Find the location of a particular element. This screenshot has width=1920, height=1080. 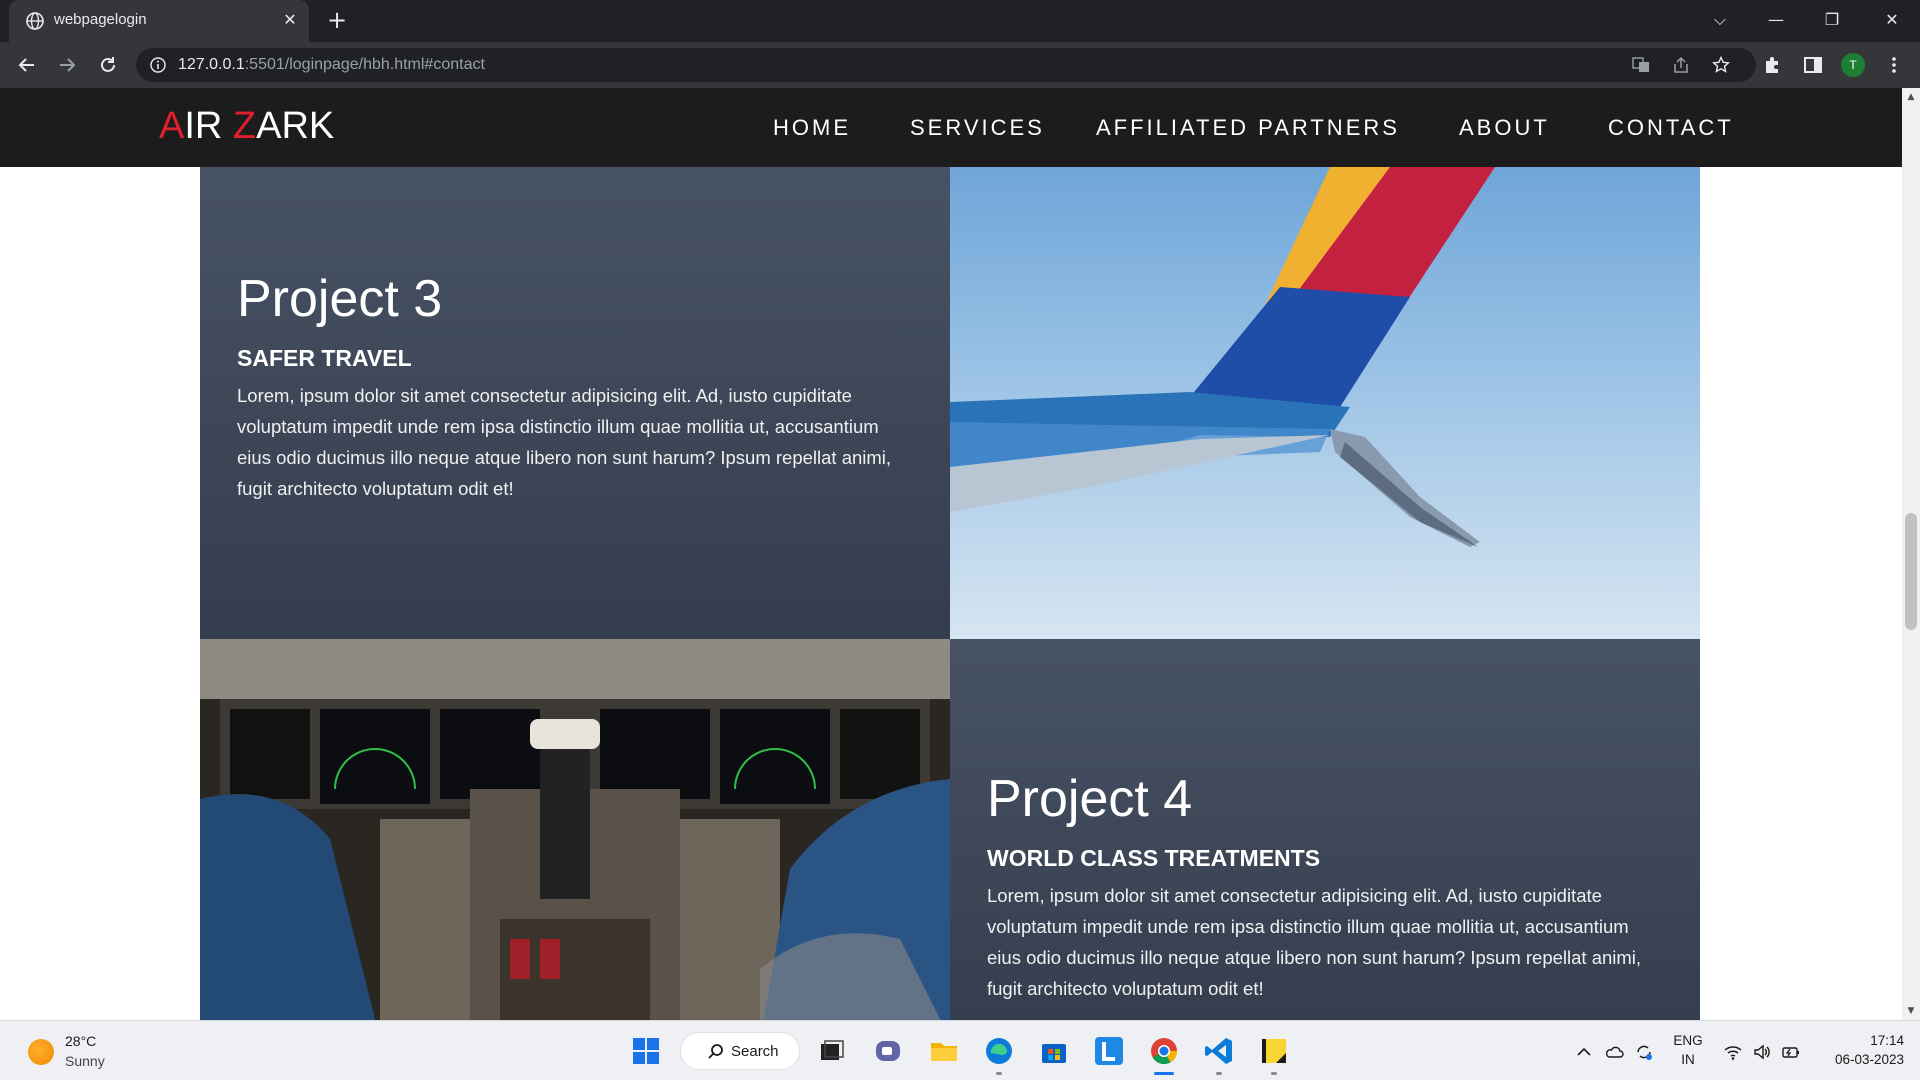

project-4-subtitle: WORLD CLASS TREATMENTS is located at coordinates (1154, 858).